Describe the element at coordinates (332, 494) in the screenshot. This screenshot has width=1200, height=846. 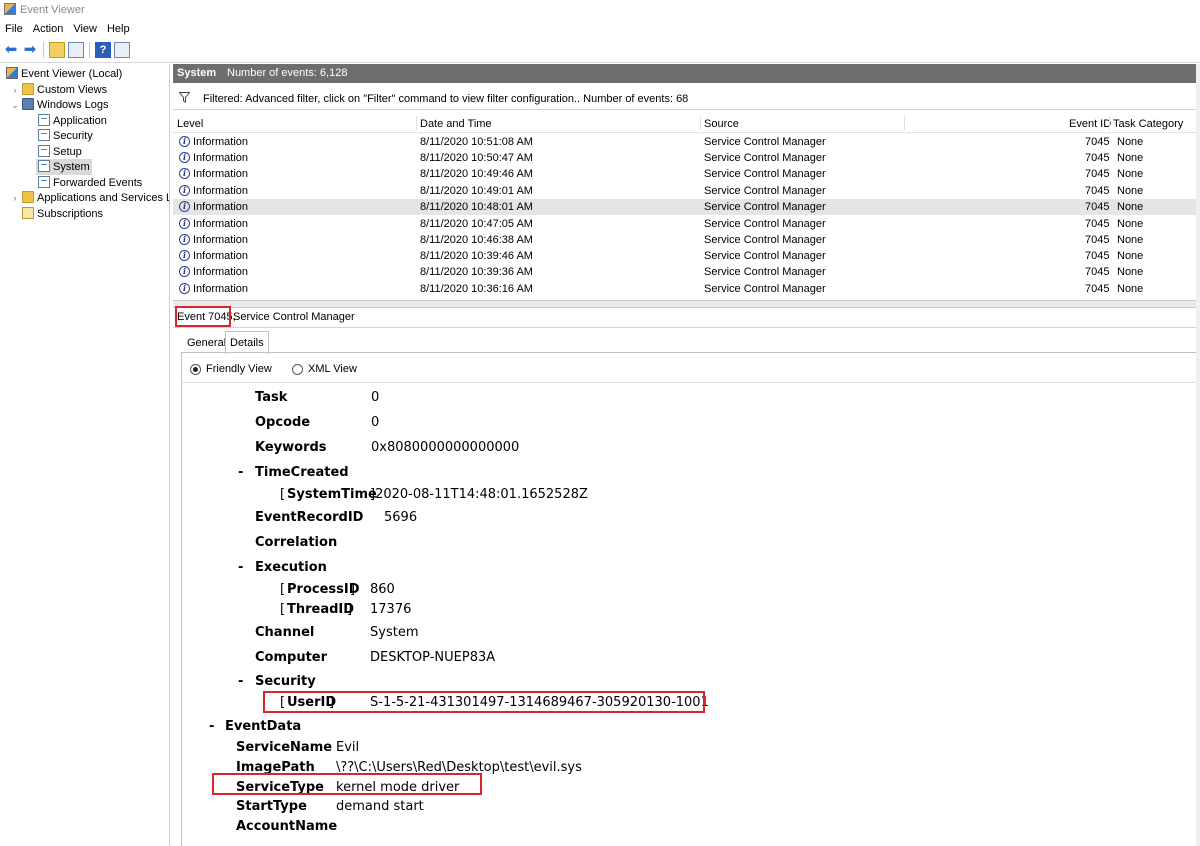
I see `detail-key-systemtime: SystemTime` at that location.